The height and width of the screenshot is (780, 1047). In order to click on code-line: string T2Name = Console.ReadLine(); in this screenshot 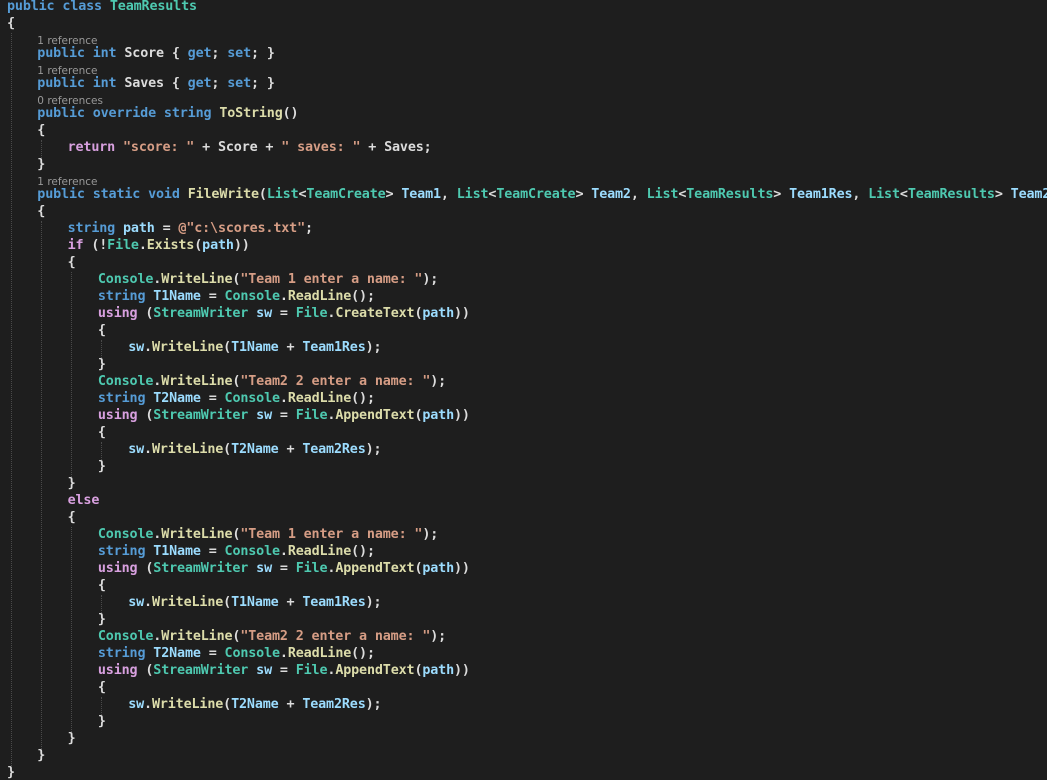, I will do `click(236, 654)`.